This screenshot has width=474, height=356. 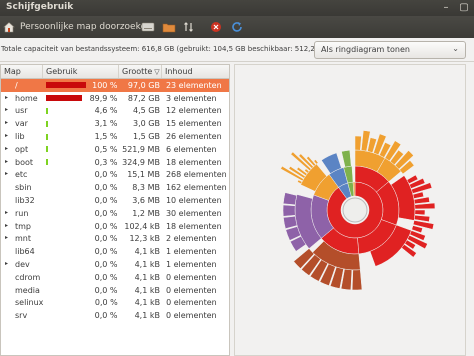 What do you see at coordinates (193, 111) in the screenshot?
I see `row-items: 12 elementen` at bounding box center [193, 111].